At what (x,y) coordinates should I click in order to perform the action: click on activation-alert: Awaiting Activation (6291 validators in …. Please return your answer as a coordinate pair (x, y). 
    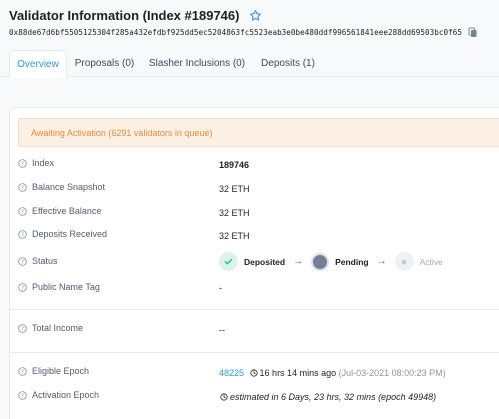
    Looking at the image, I should click on (258, 132).